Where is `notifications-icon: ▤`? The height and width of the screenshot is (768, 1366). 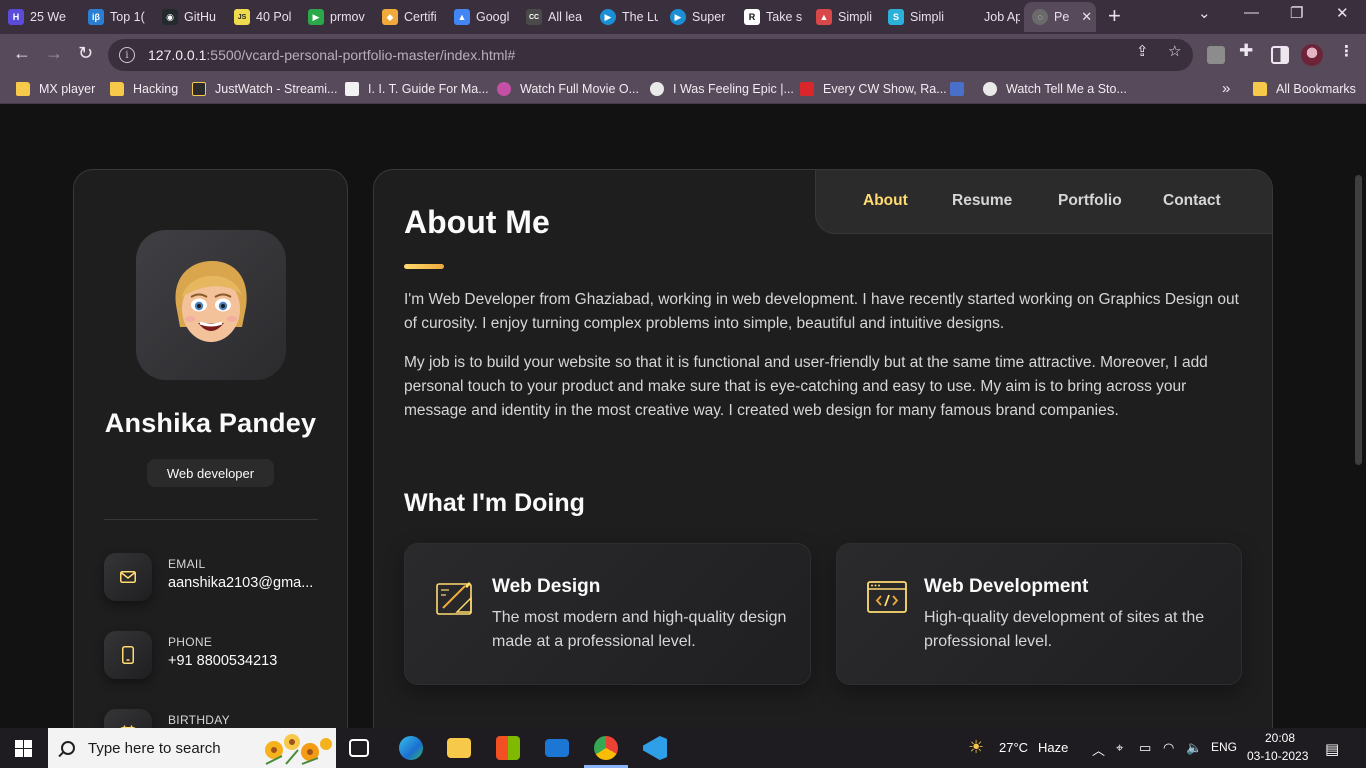 notifications-icon: ▤ is located at coordinates (1332, 749).